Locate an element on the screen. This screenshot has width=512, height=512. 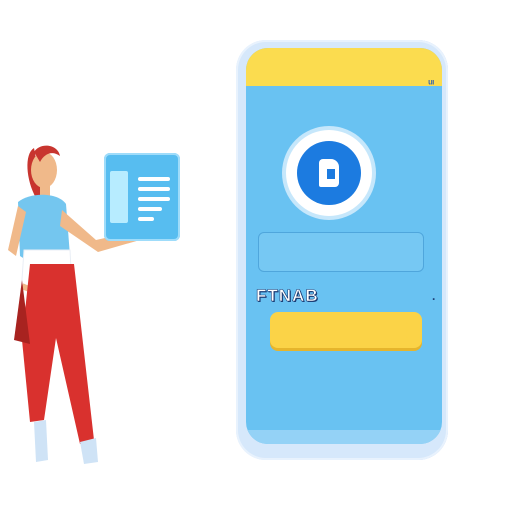
app-label: FTNAB is located at coordinates (287, 296).